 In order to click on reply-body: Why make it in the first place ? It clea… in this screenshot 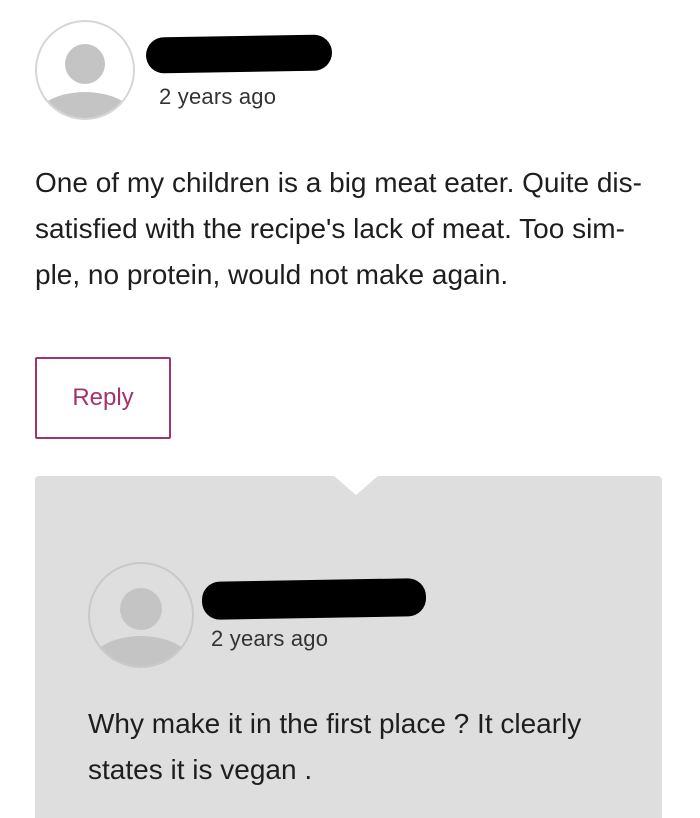, I will do `click(334, 747)`.